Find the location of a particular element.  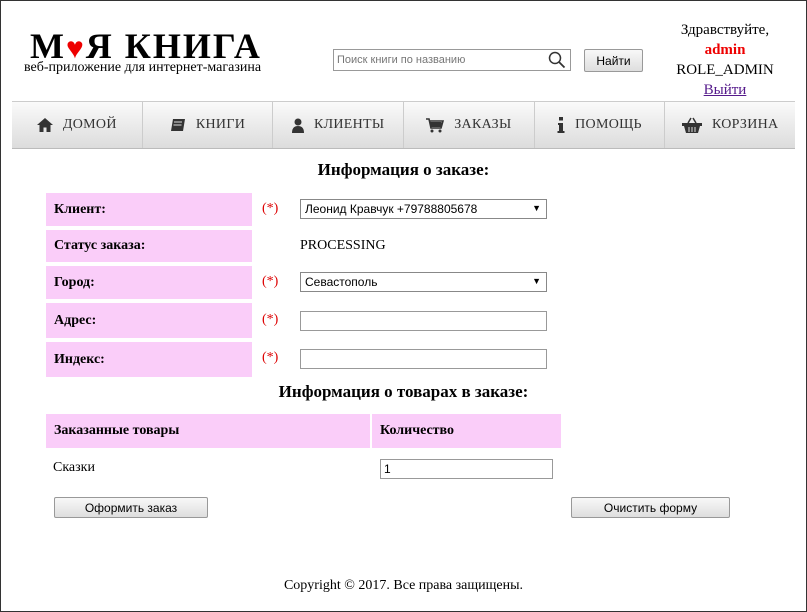

status-value: PROCESSING is located at coordinates (343, 245).